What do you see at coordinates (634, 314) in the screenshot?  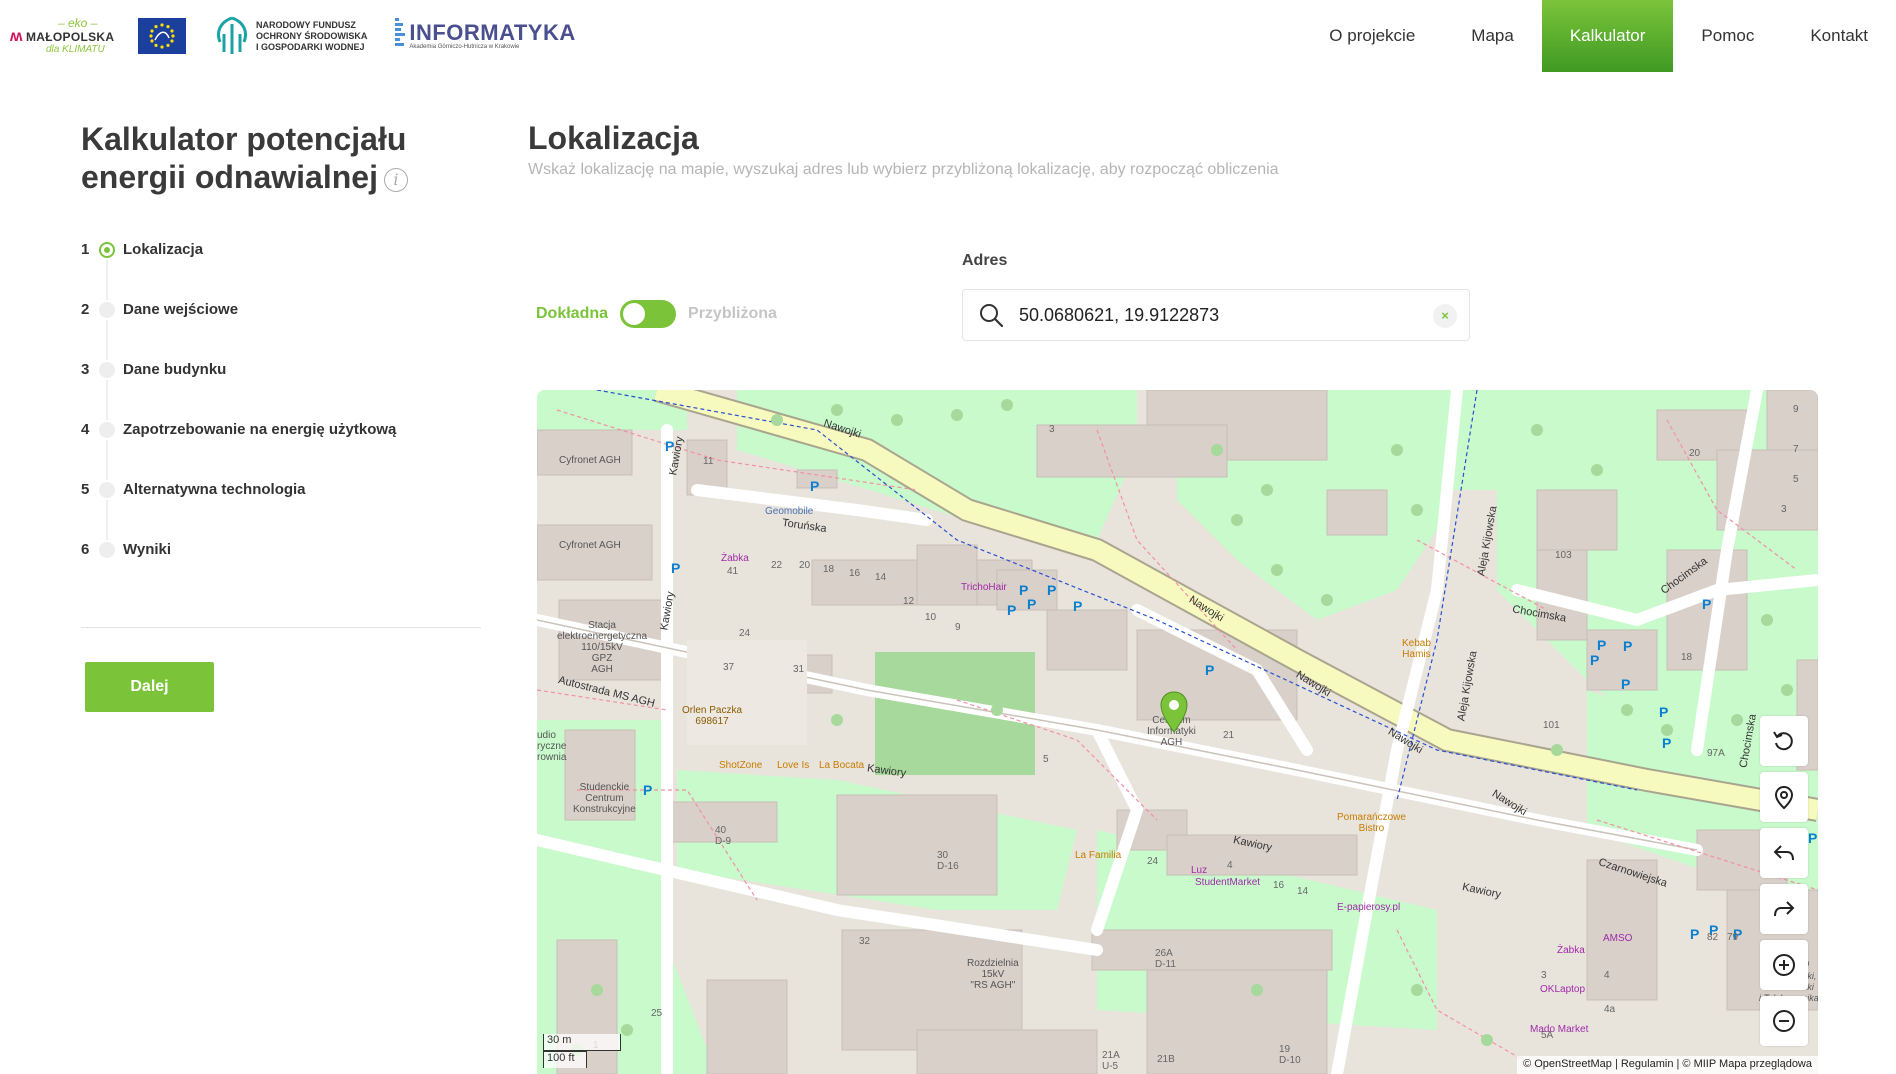 I see `toggle-knob` at bounding box center [634, 314].